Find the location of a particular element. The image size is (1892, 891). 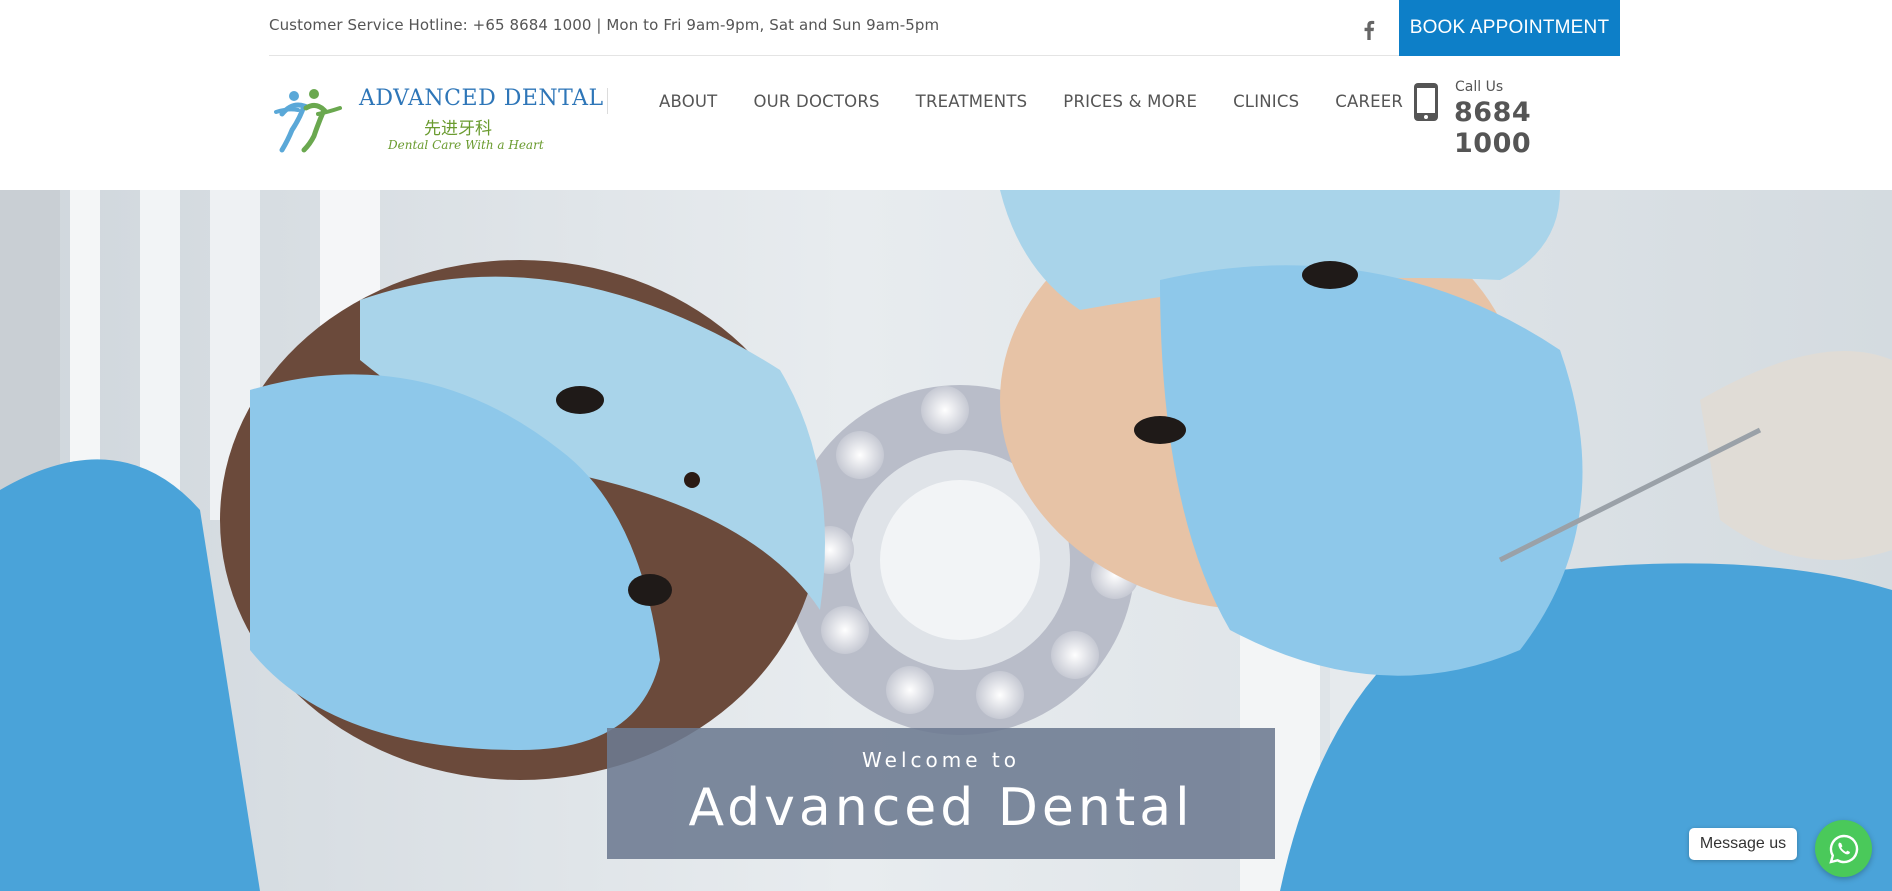

whatsapp-icon is located at coordinates (1843, 849).